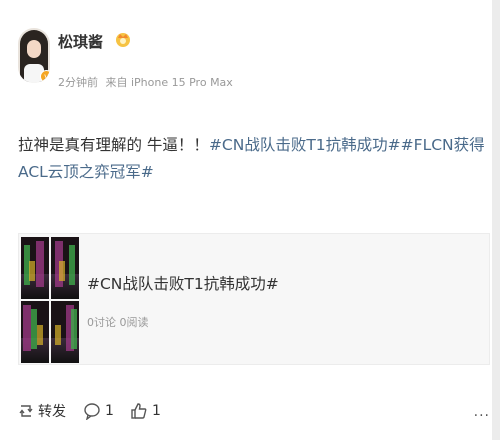 Image resolution: width=500 pixels, height=440 pixels. What do you see at coordinates (26, 411) in the screenshot?
I see `repost-icon` at bounding box center [26, 411].